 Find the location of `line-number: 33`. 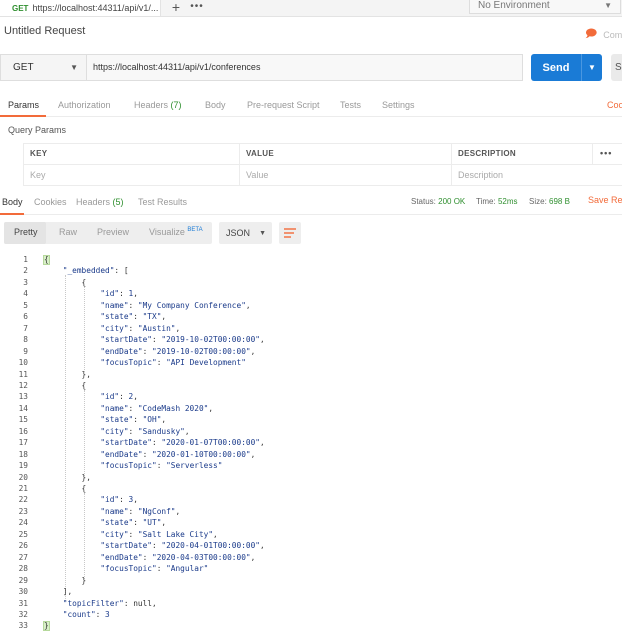

line-number: 33 is located at coordinates (23, 626).